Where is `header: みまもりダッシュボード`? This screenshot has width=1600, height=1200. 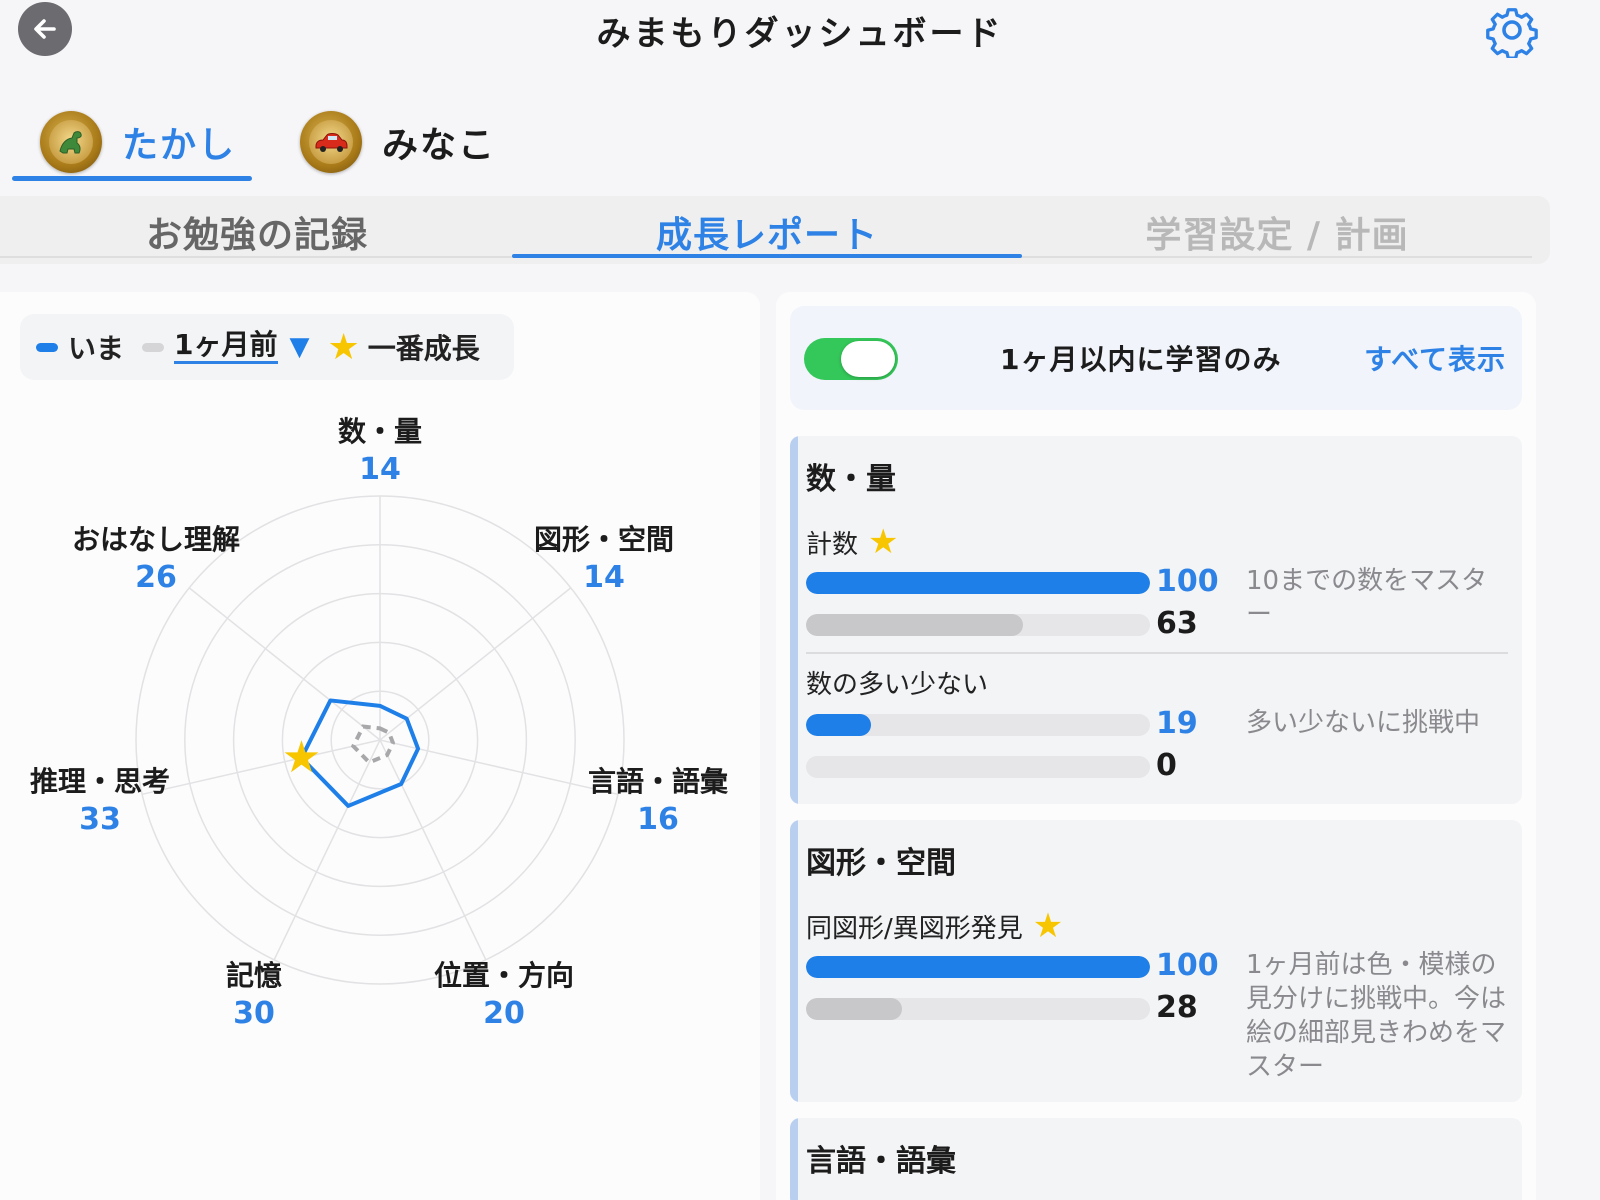 header: みまもりダッシュボード is located at coordinates (800, 35).